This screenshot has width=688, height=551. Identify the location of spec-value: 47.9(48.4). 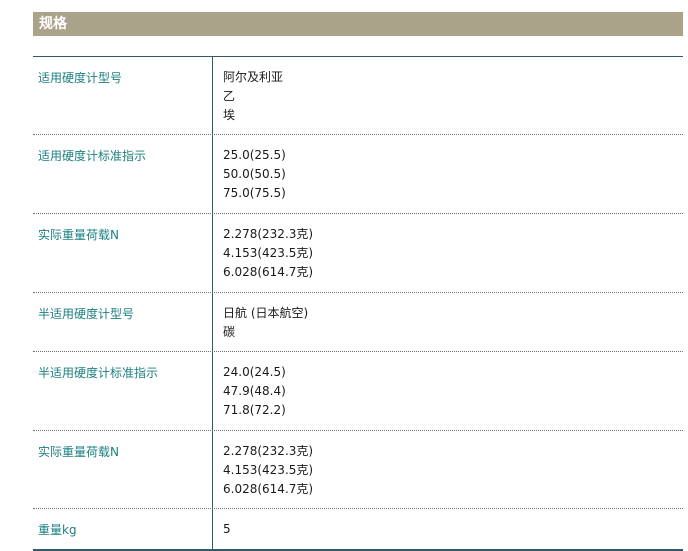
(254, 391).